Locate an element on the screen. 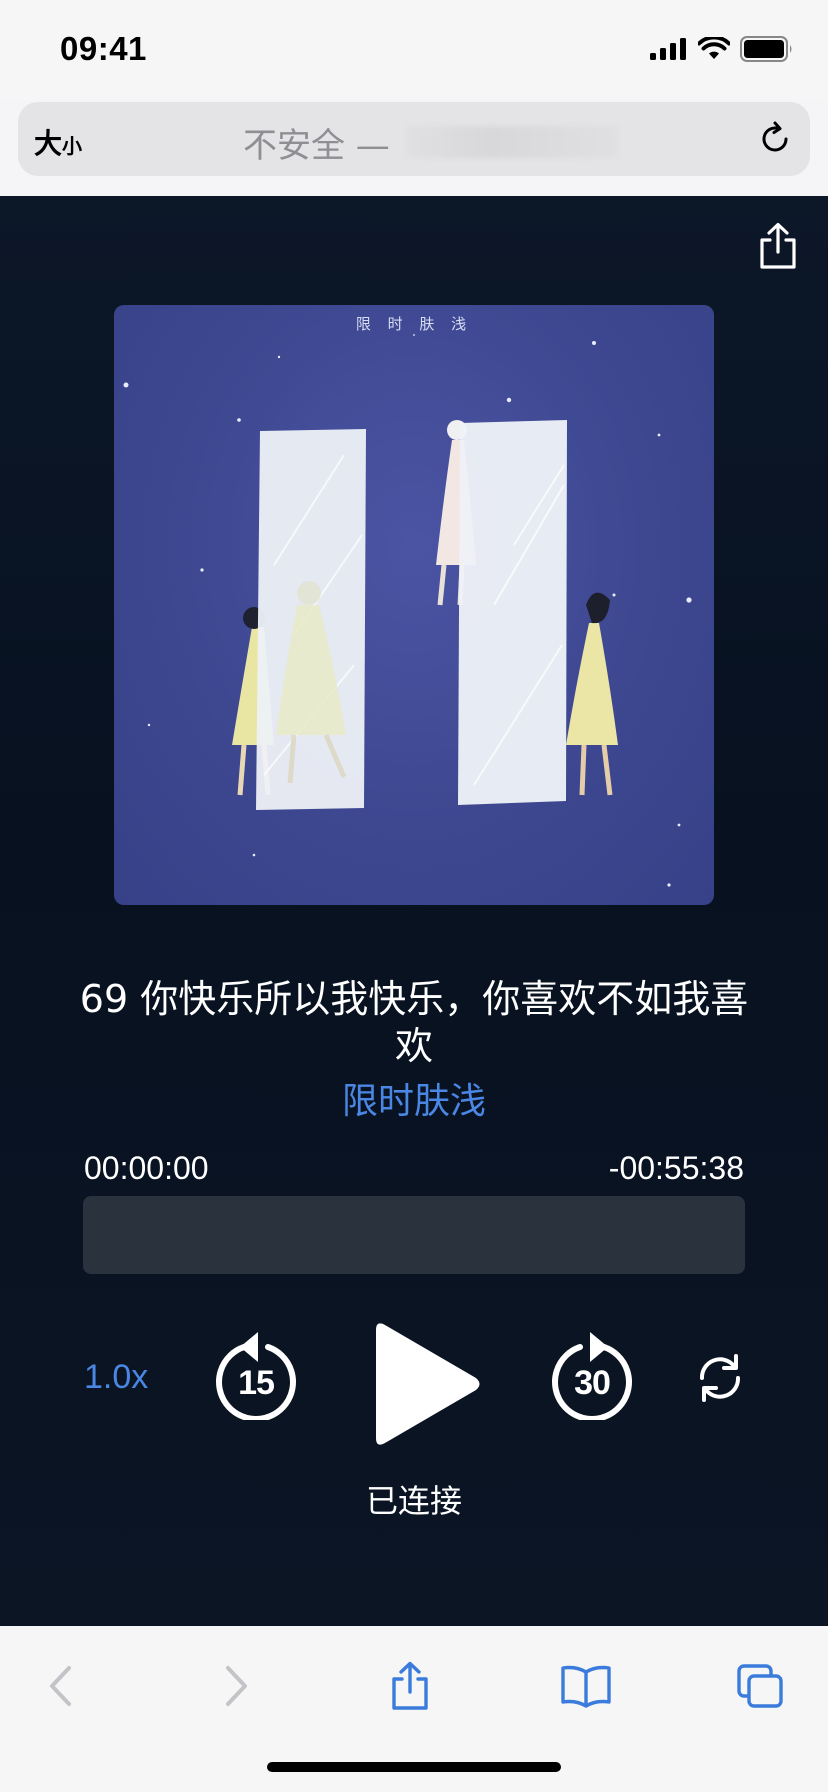 Image resolution: width=828 pixels, height=1792 pixels. url-redacted is located at coordinates (512, 142).